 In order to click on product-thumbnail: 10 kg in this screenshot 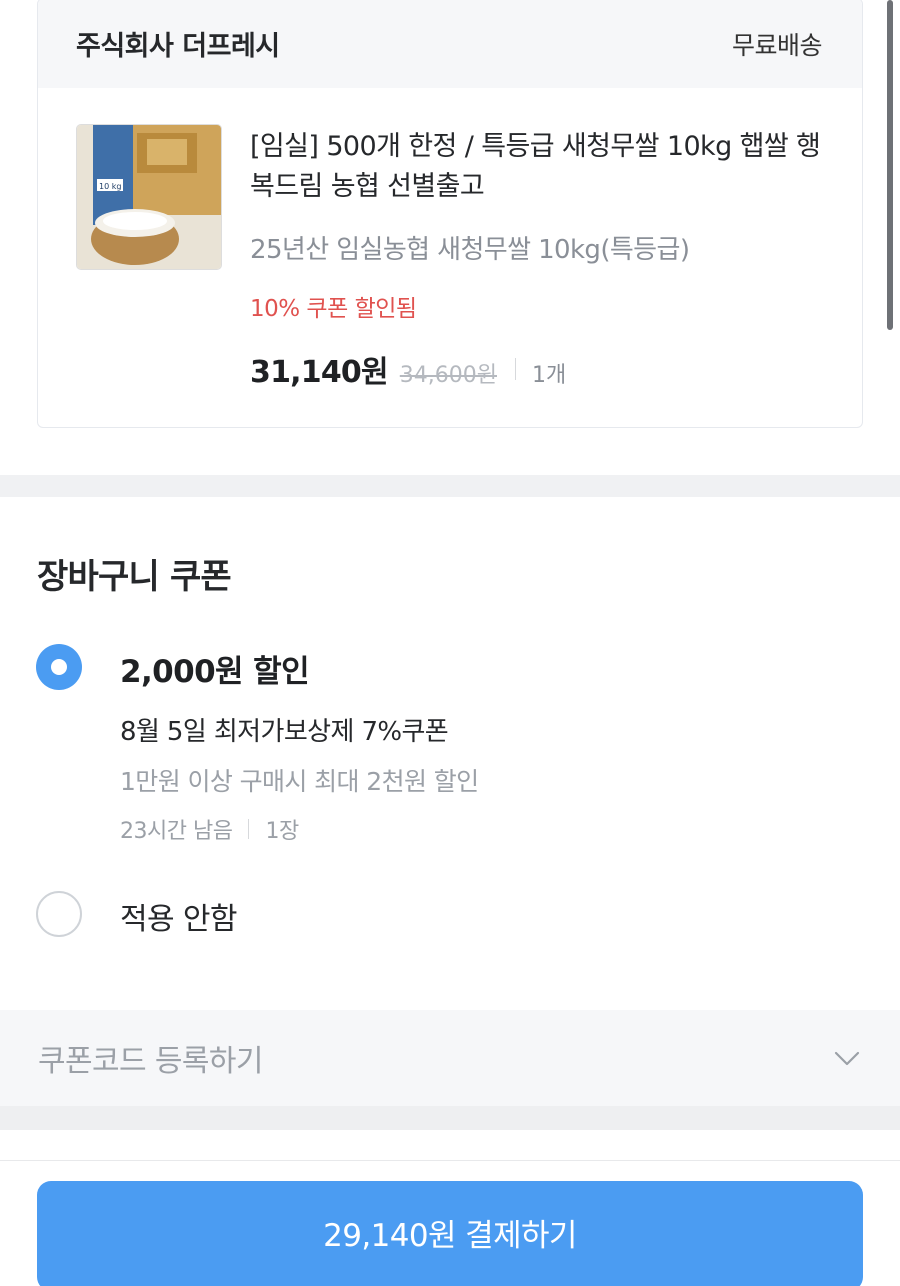, I will do `click(149, 197)`.